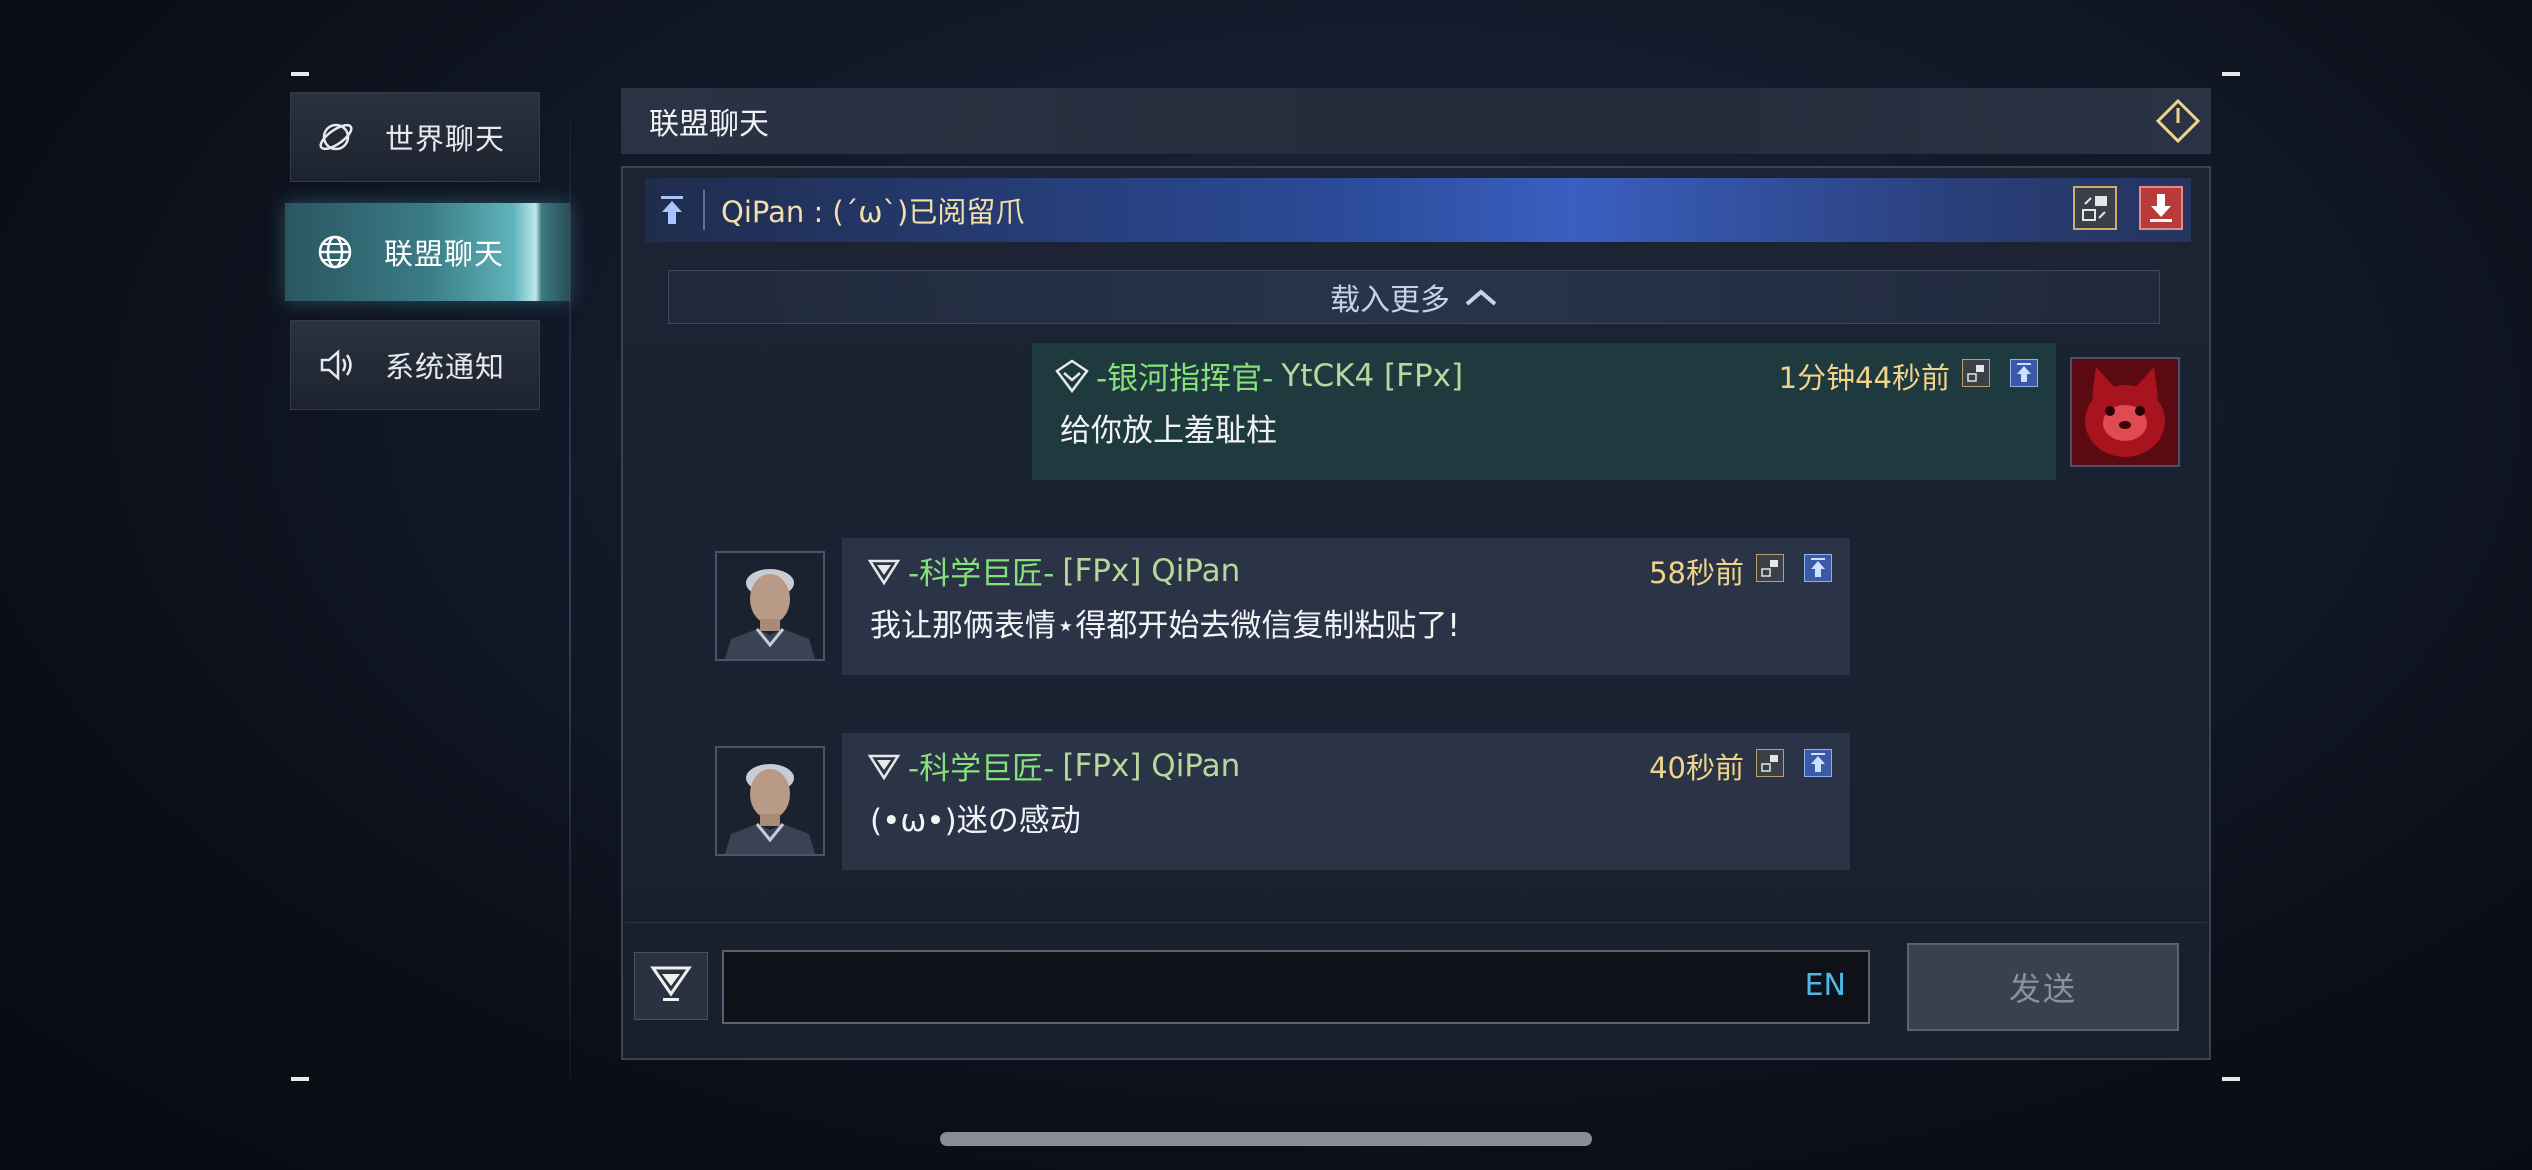 This screenshot has width=2532, height=1170. What do you see at coordinates (2161, 208) in the screenshot?
I see `unpin-download-icon` at bounding box center [2161, 208].